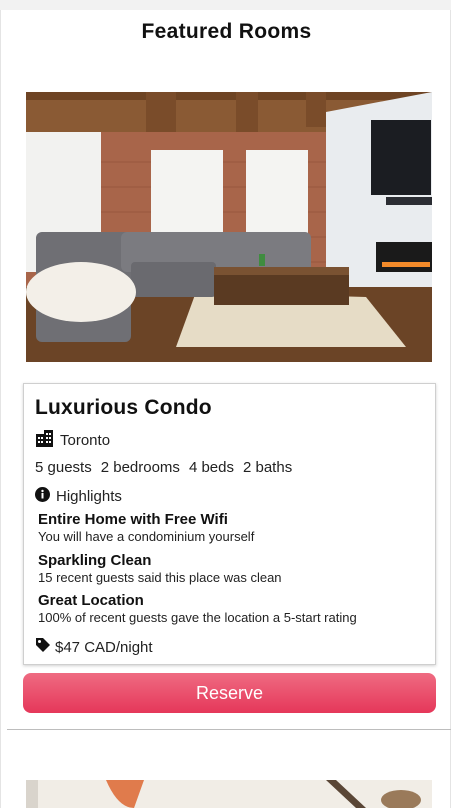  Describe the element at coordinates (95, 560) in the screenshot. I see `feature-title: Sparkling Clean` at that location.